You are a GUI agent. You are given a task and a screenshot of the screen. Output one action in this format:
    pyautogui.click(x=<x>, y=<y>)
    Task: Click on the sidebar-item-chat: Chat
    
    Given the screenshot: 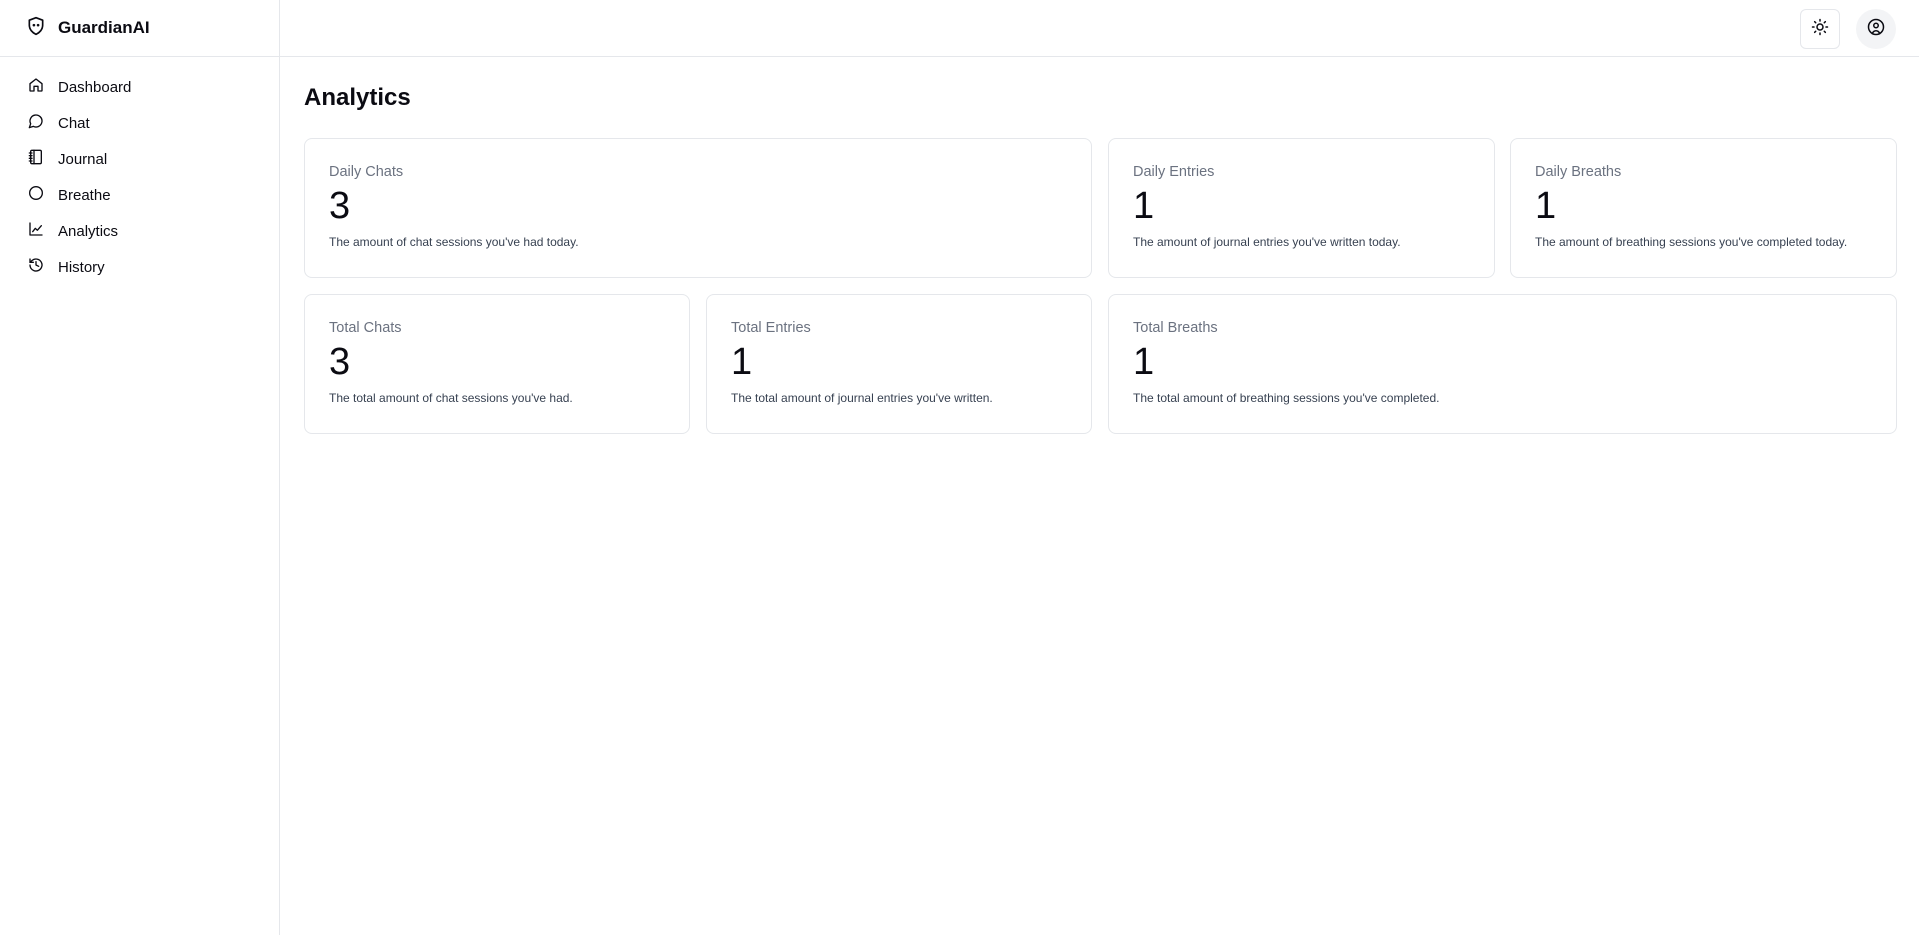 What is the action you would take?
    pyautogui.click(x=139, y=123)
    